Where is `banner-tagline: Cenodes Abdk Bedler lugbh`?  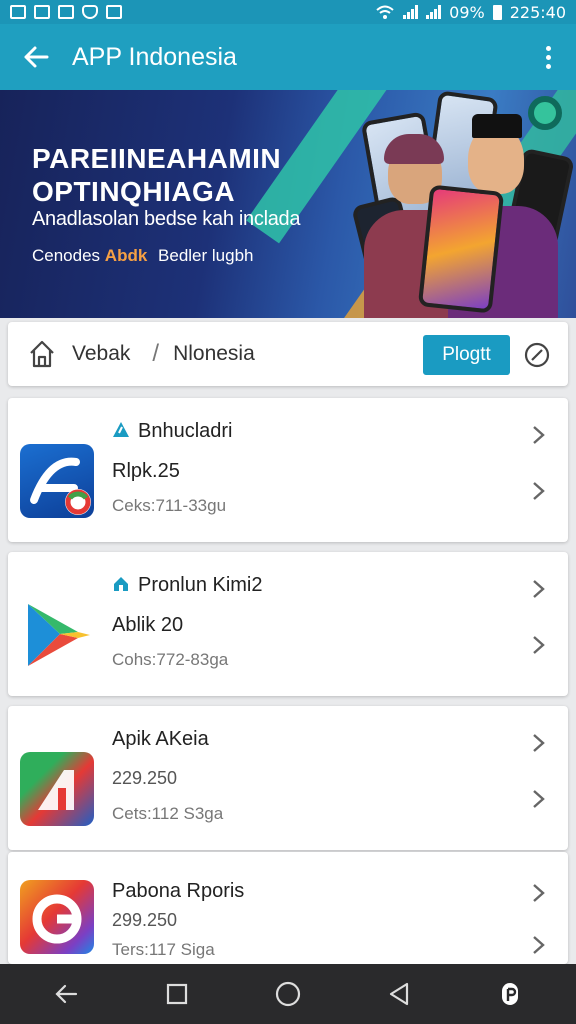
banner-tagline: Cenodes Abdk Bedler lugbh is located at coordinates (143, 255).